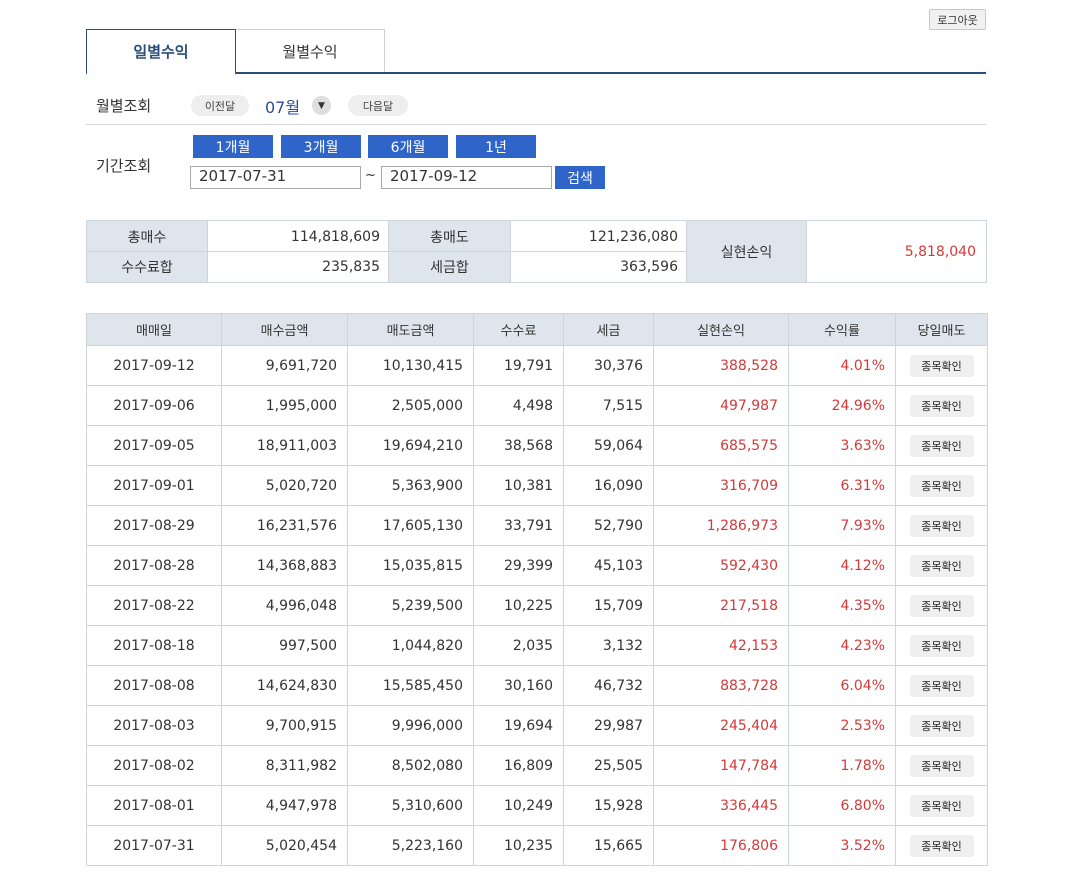 The height and width of the screenshot is (884, 1092). What do you see at coordinates (466, 177) in the screenshot?
I see `end-date-input: 2017-09-12` at bounding box center [466, 177].